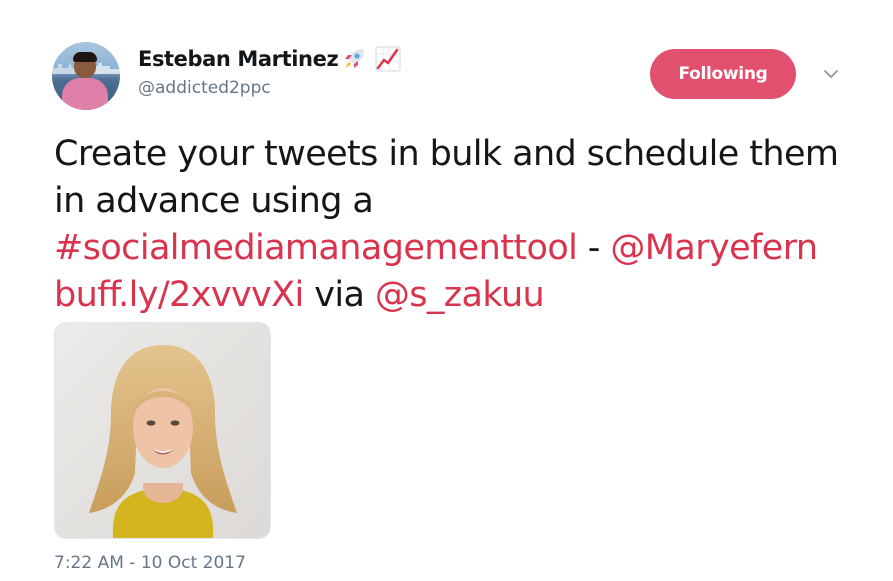 The width and height of the screenshot is (893, 581). What do you see at coordinates (339, 295) in the screenshot?
I see `tweet-text-segment: via` at bounding box center [339, 295].